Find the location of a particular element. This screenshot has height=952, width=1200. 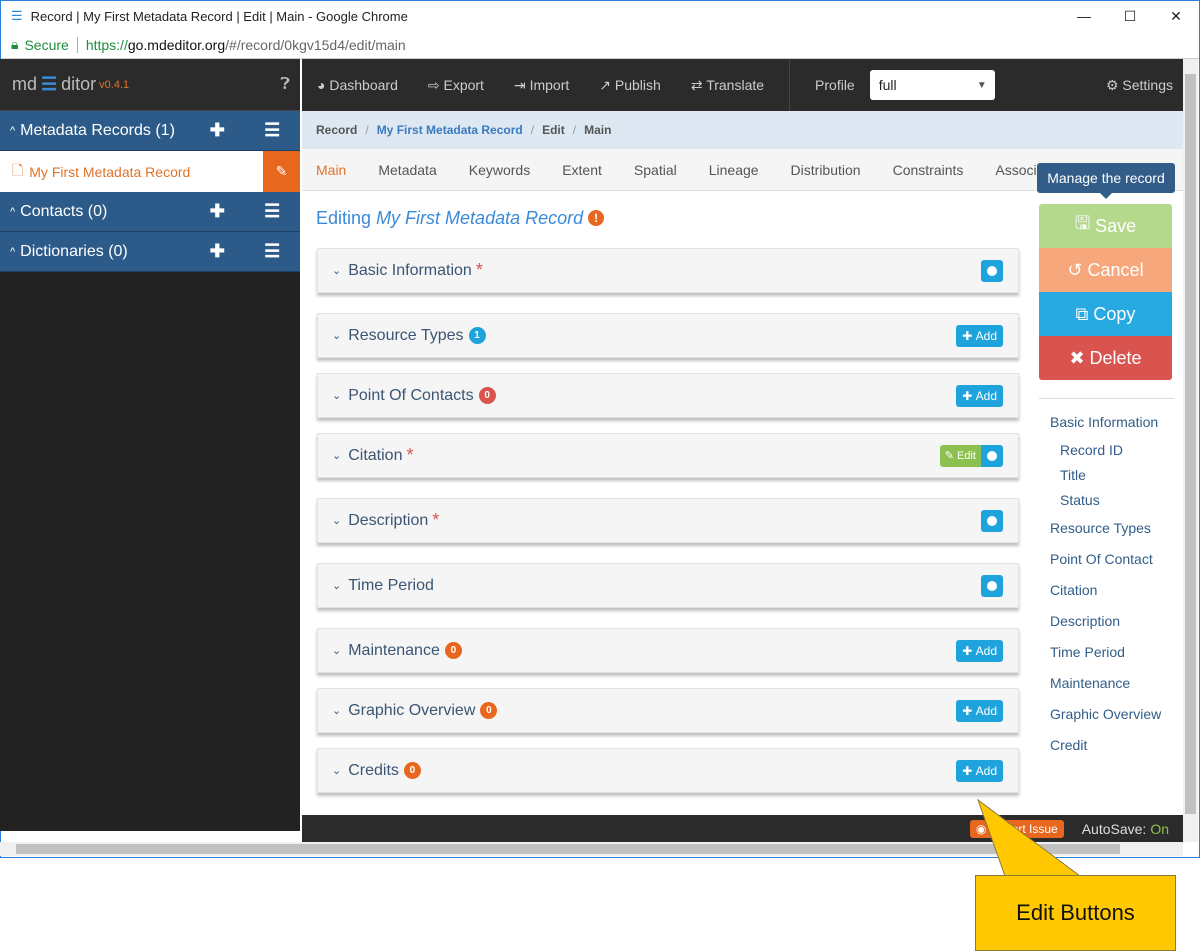

crumb: Edit is located at coordinates (553, 130).